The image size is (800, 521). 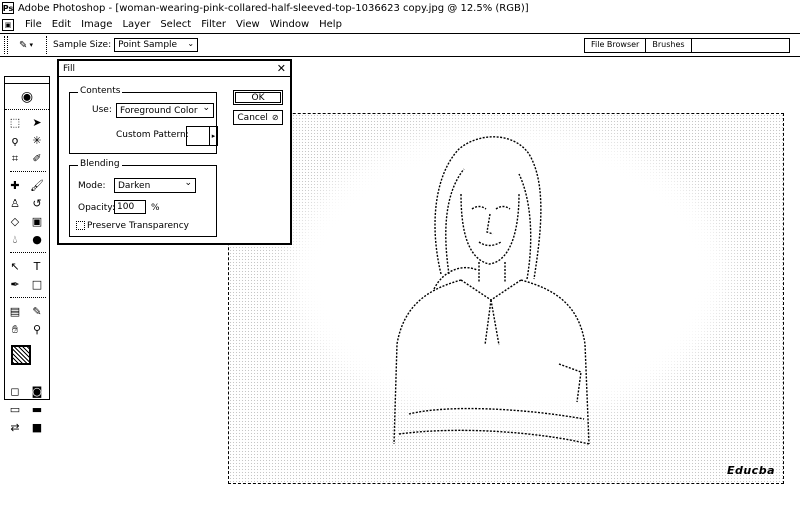 I want to click on blur-tool-icon: 💧︎, so click(x=15, y=239).